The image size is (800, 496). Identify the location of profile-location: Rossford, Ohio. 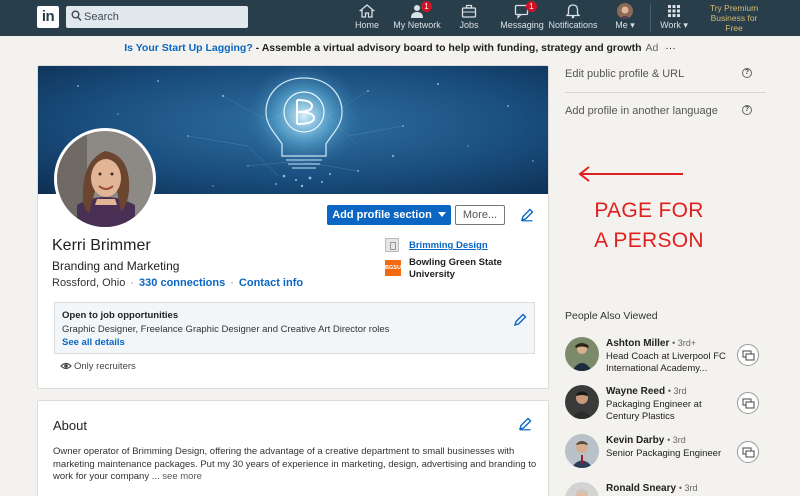
(89, 283).